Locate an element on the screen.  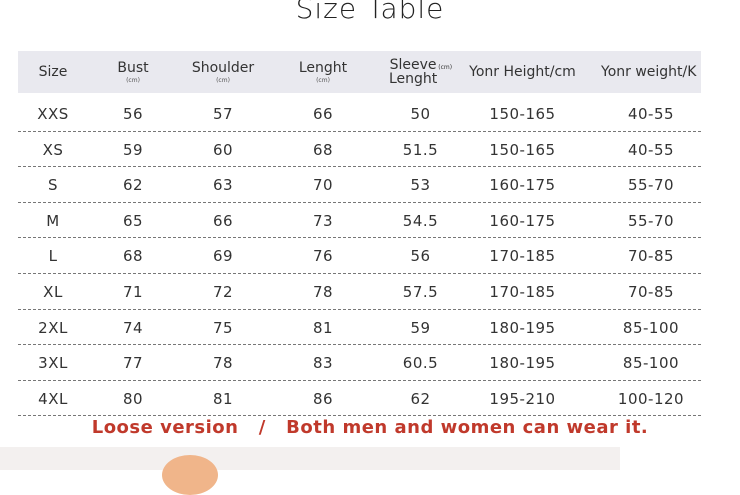
table-row: L 68 69 76 56 170-185 70-85 is located at coordinates (359, 256).